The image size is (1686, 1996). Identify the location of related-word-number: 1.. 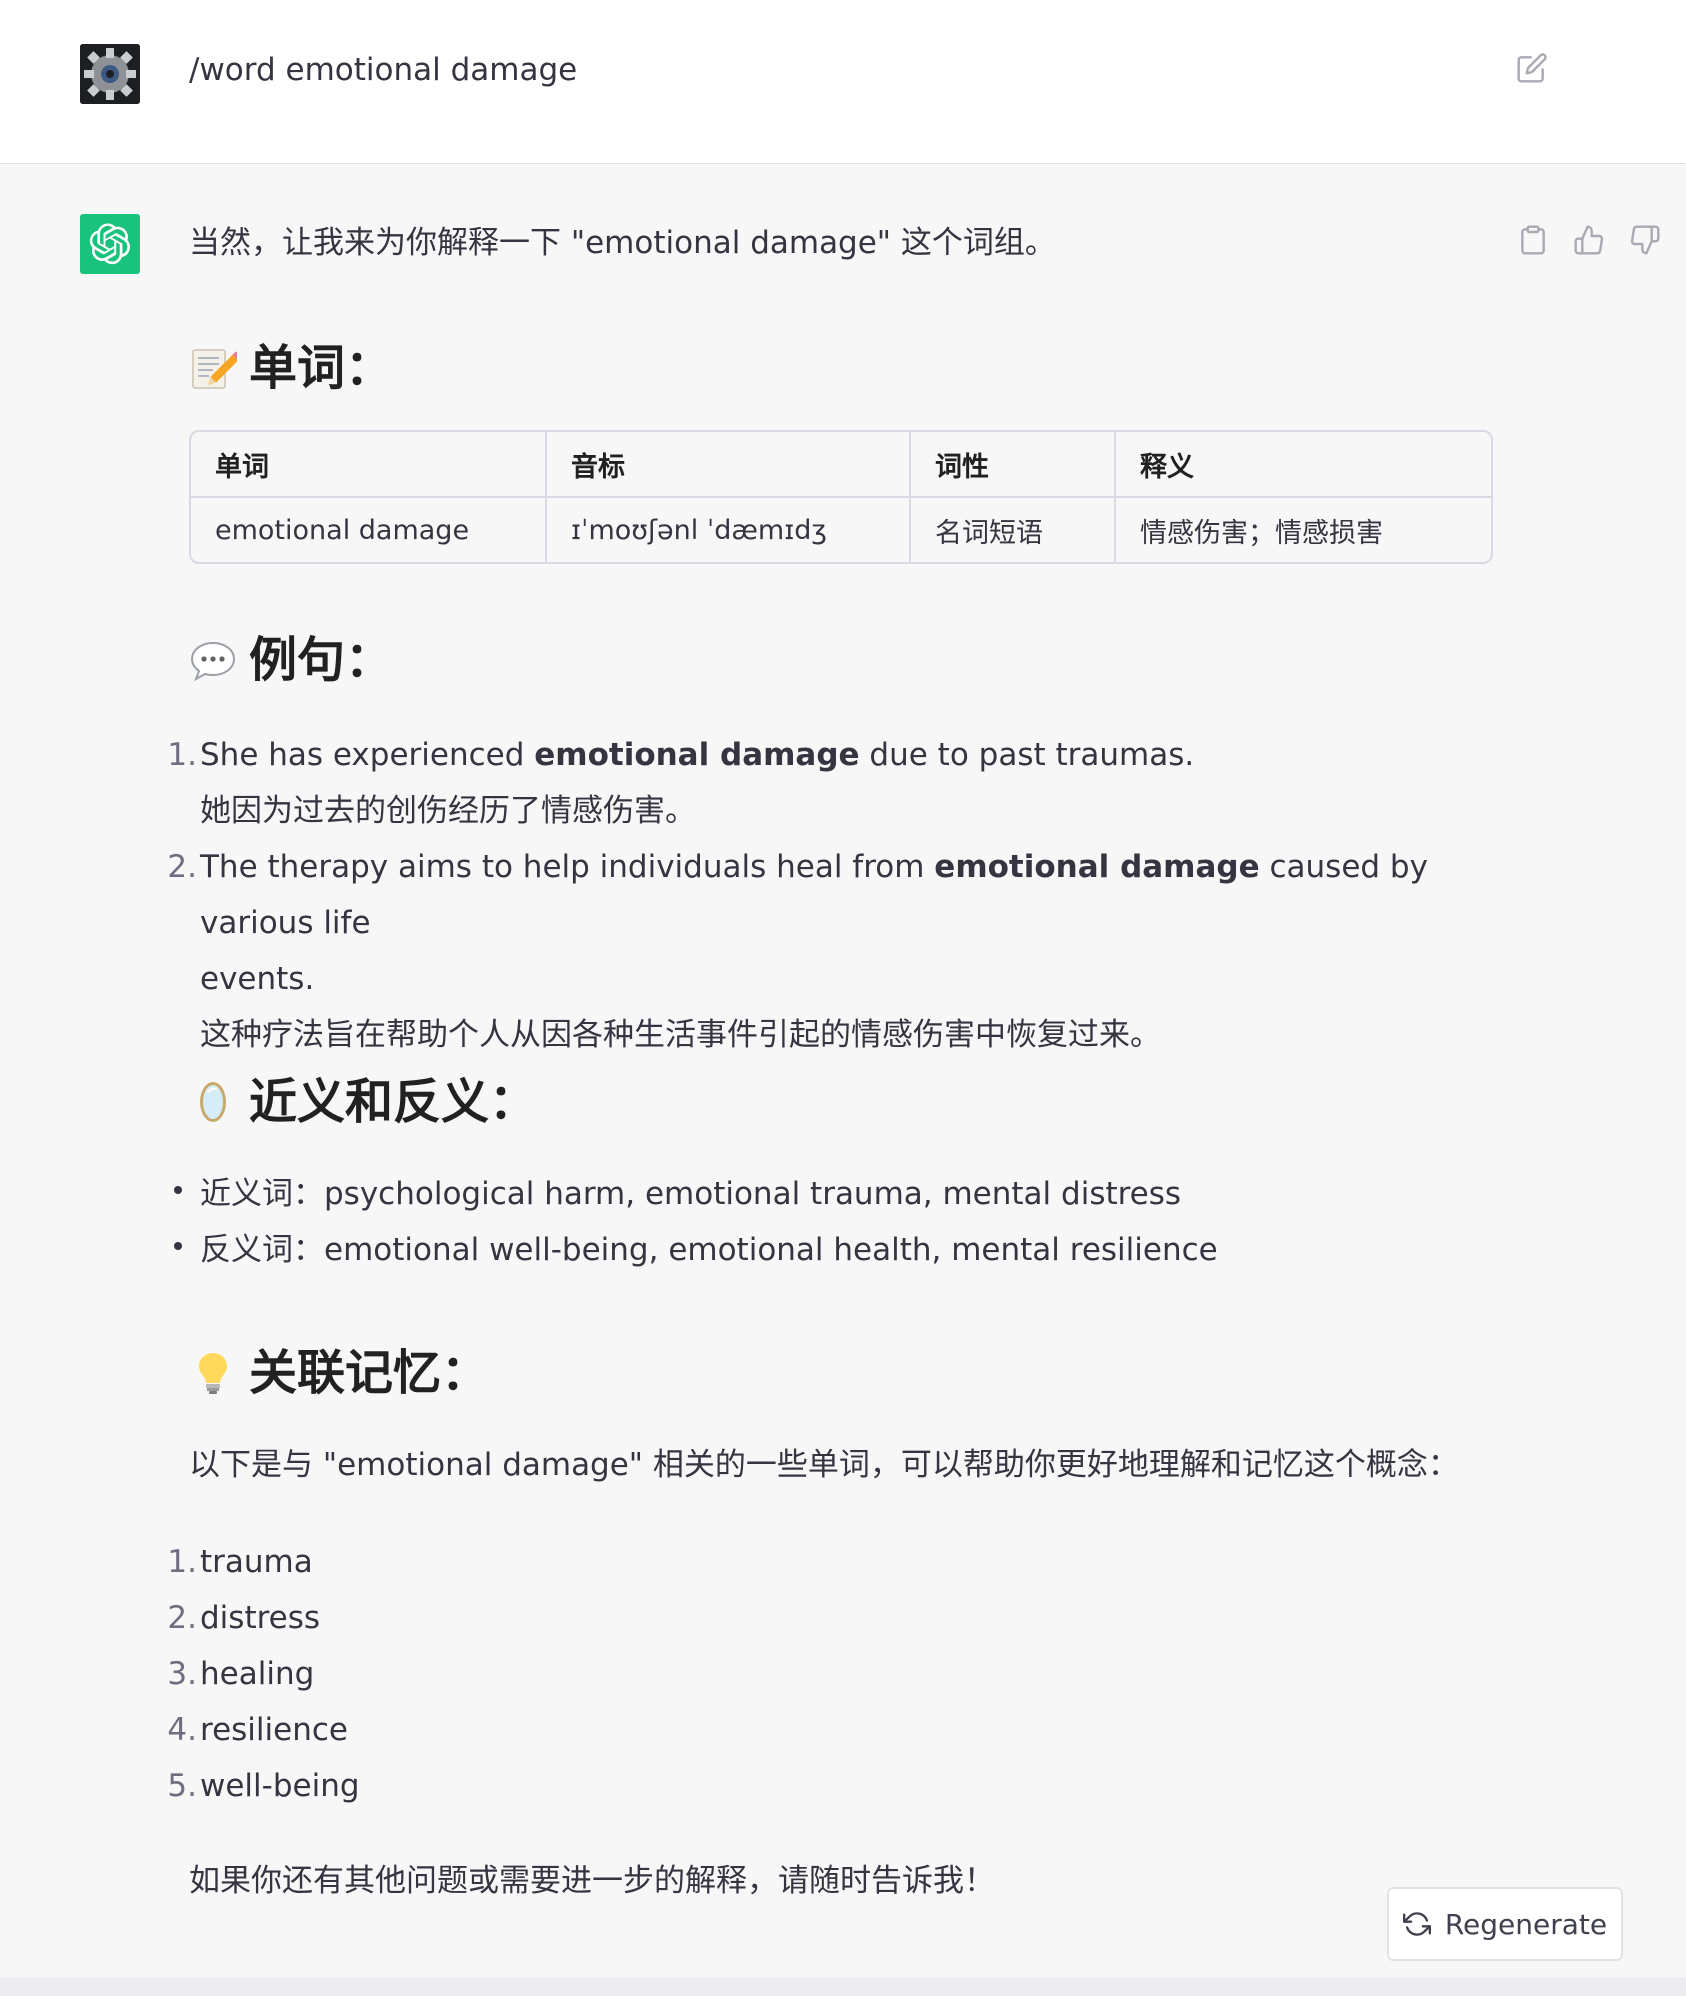
(182, 1562).